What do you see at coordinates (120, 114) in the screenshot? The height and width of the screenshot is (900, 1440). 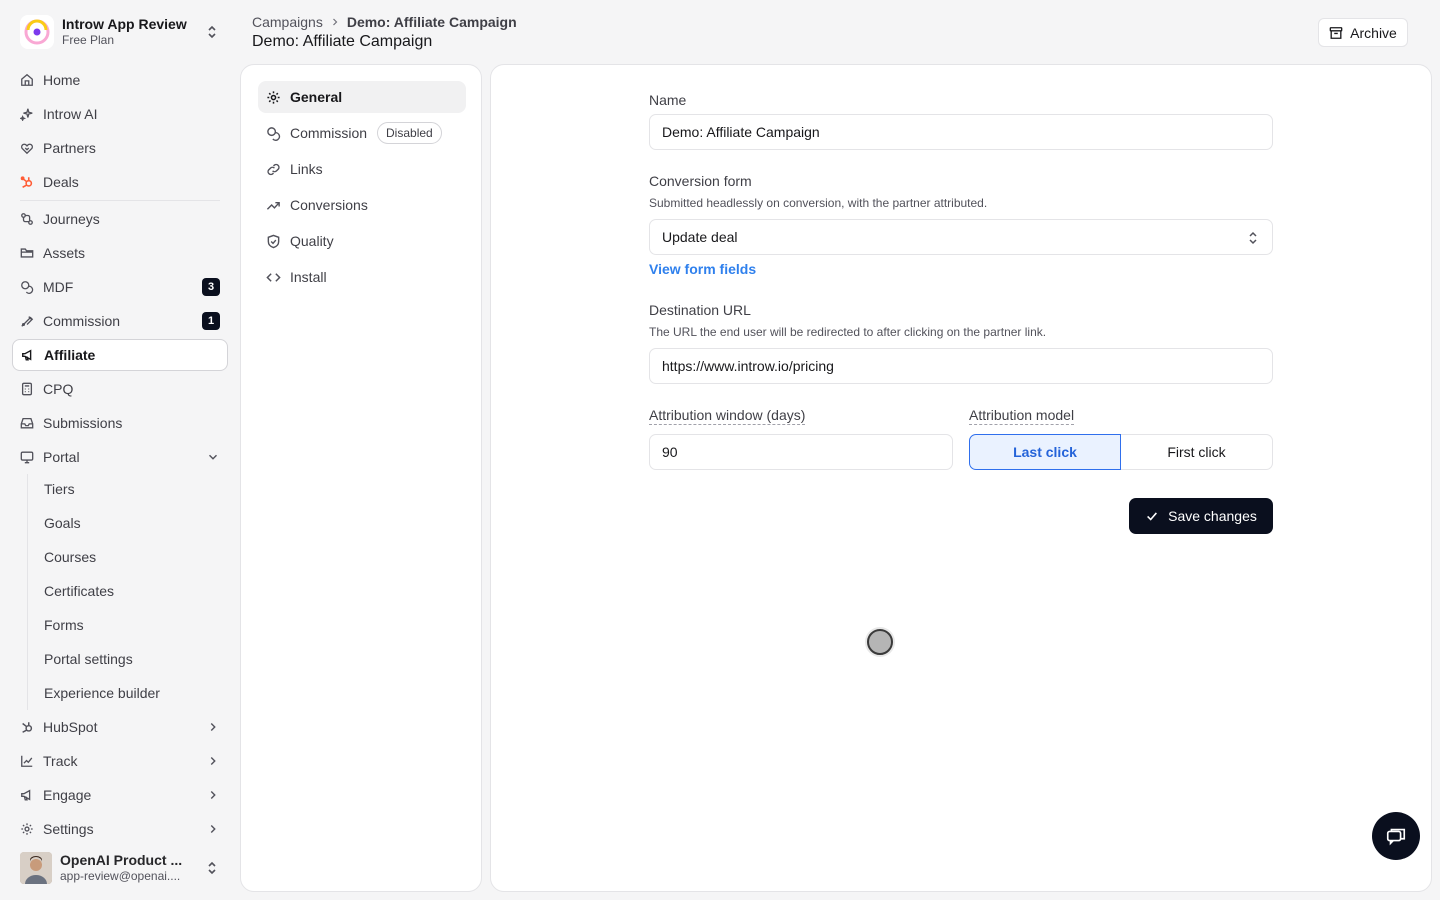 I see `sidebar-item-introw-ai: Introw AI` at bounding box center [120, 114].